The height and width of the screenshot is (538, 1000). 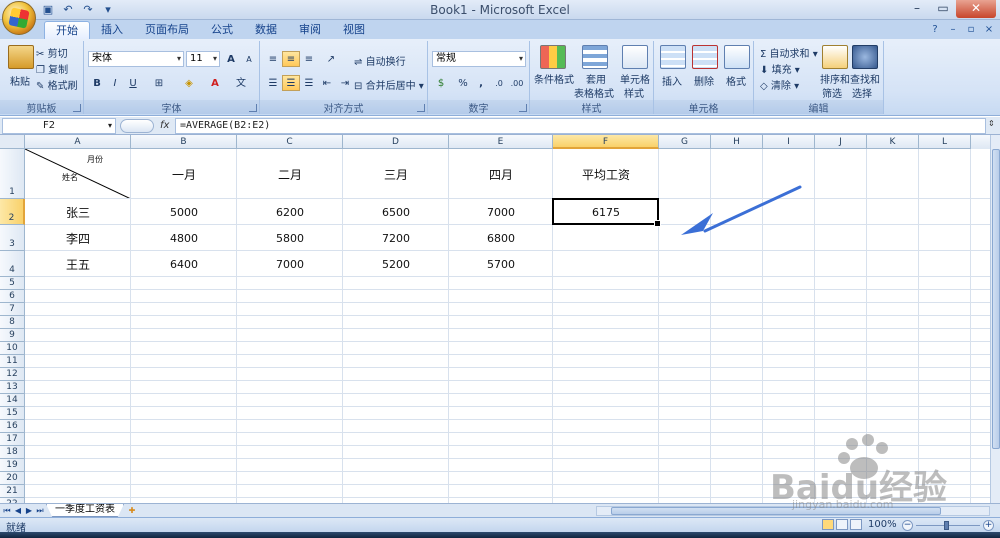 I want to click on row-header-15: 15, so click(x=12, y=413).